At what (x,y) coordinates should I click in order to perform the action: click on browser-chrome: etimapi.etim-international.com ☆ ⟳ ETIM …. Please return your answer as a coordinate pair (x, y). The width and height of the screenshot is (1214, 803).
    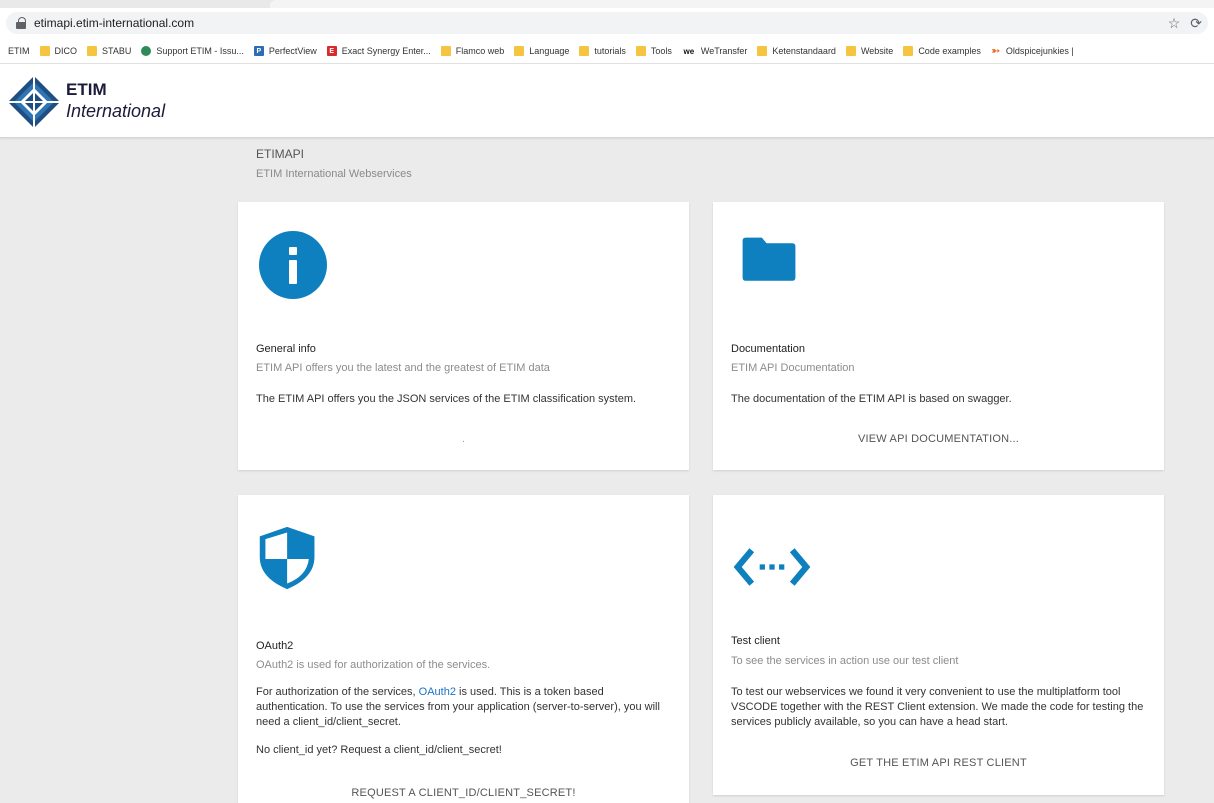
    Looking at the image, I should click on (607, 32).